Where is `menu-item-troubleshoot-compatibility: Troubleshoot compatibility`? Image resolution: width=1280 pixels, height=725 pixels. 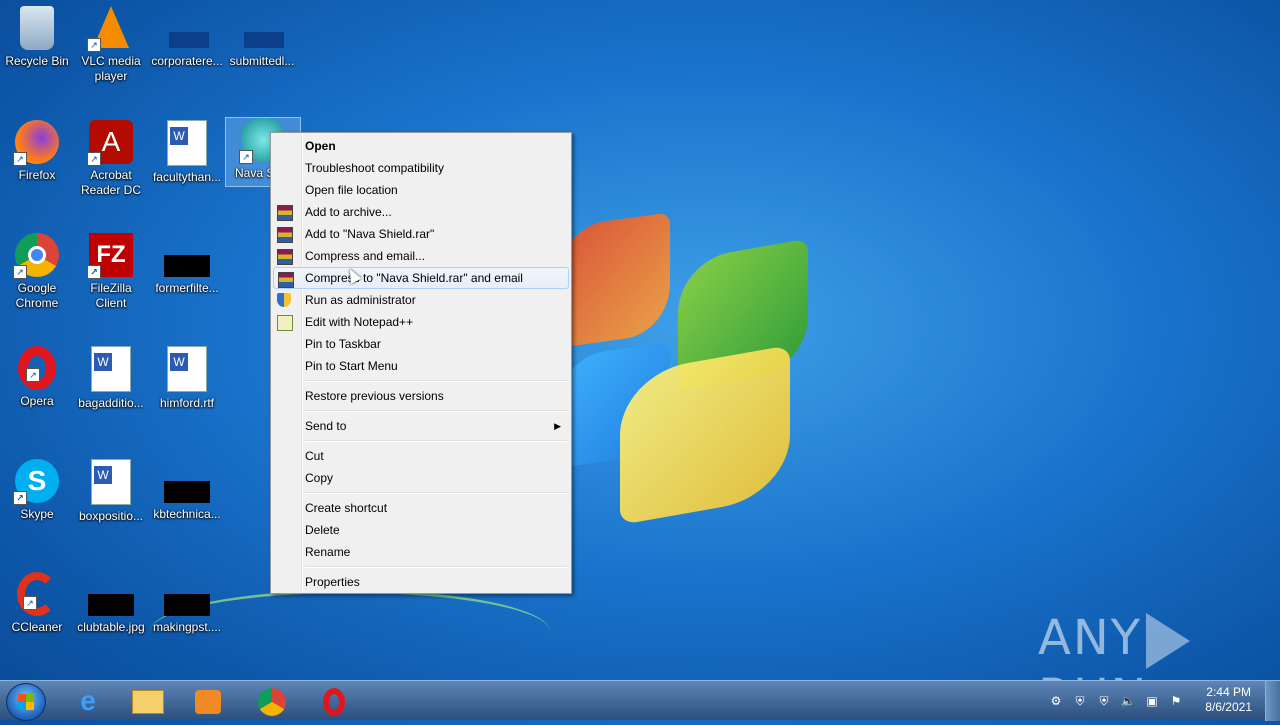
menu-item-troubleshoot-compatibility: Troubleshoot compatibility is located at coordinates (421, 168).